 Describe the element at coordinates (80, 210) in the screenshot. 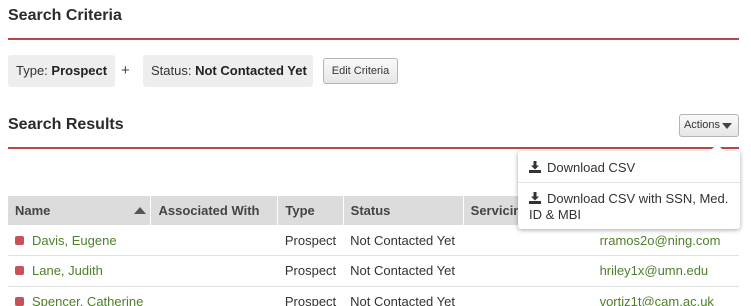

I see `column-header-name: Name` at that location.